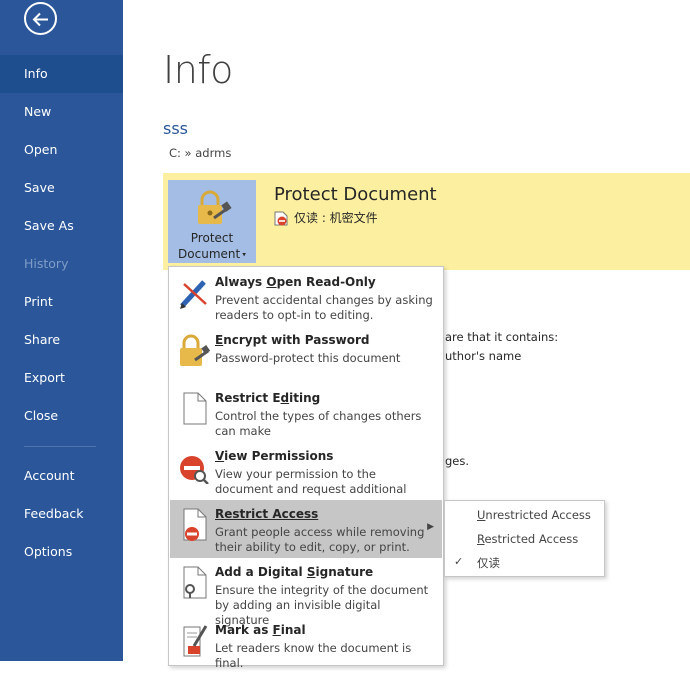 This screenshot has height=674, width=690. I want to click on dropdown-caret-icon: ▾, so click(243, 254).